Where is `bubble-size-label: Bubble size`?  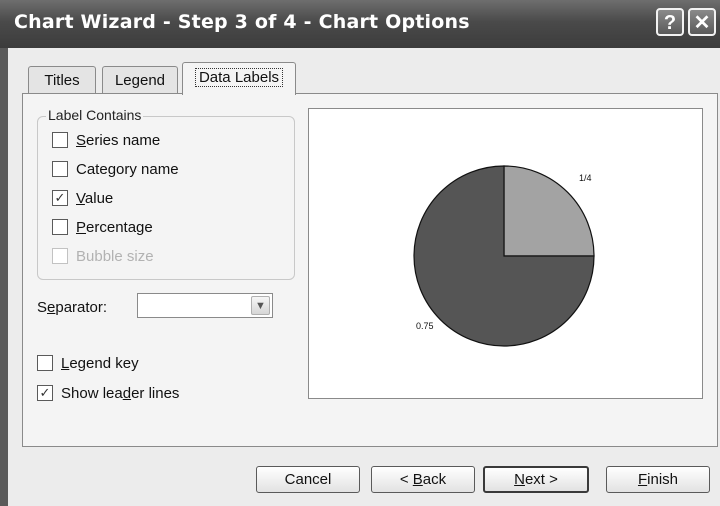 bubble-size-label: Bubble size is located at coordinates (115, 256).